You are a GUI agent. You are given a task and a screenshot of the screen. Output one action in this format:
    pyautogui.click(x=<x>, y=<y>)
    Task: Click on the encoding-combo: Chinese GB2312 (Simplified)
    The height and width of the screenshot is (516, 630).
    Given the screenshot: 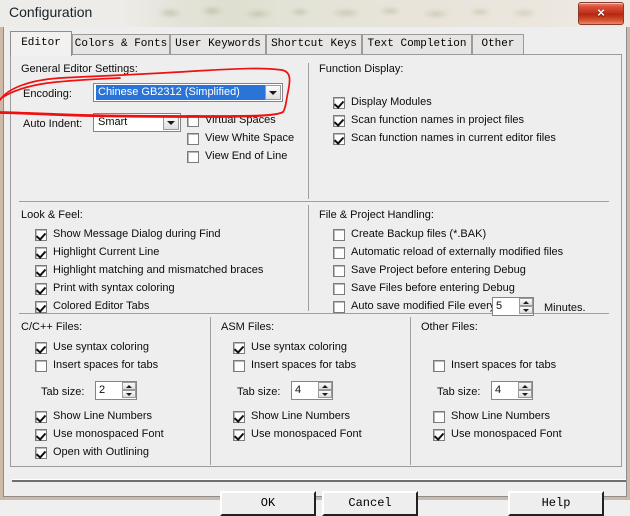 What is the action you would take?
    pyautogui.click(x=188, y=92)
    